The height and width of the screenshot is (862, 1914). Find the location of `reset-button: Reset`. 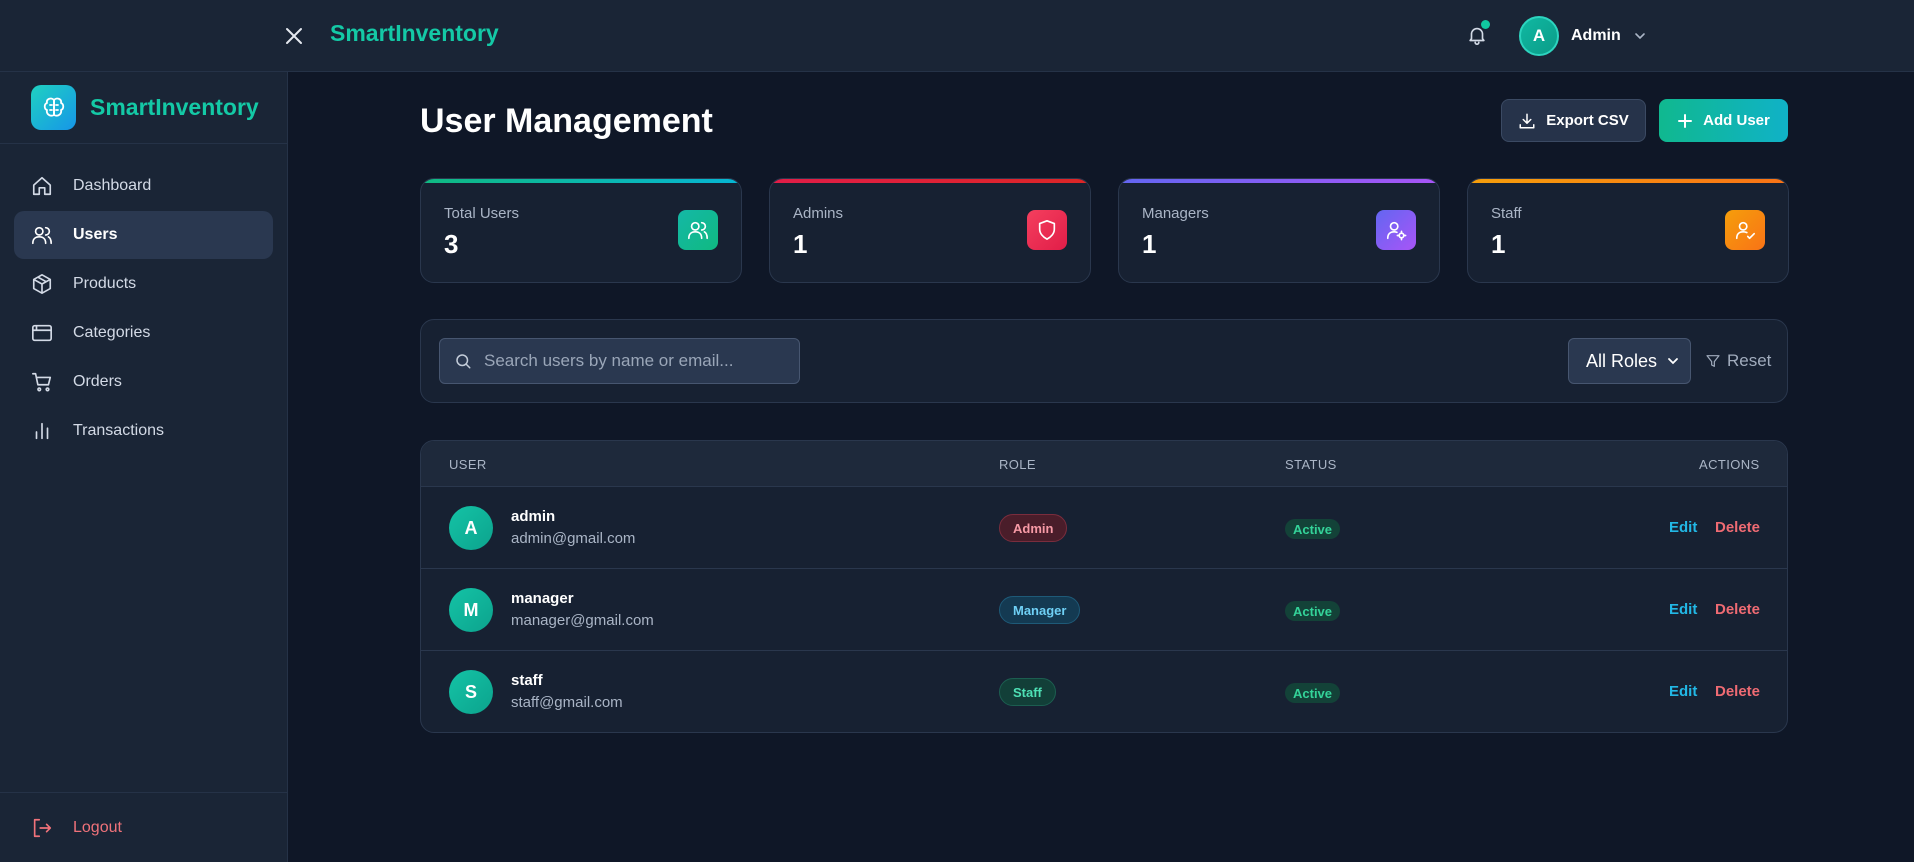

reset-button: Reset is located at coordinates (1738, 361).